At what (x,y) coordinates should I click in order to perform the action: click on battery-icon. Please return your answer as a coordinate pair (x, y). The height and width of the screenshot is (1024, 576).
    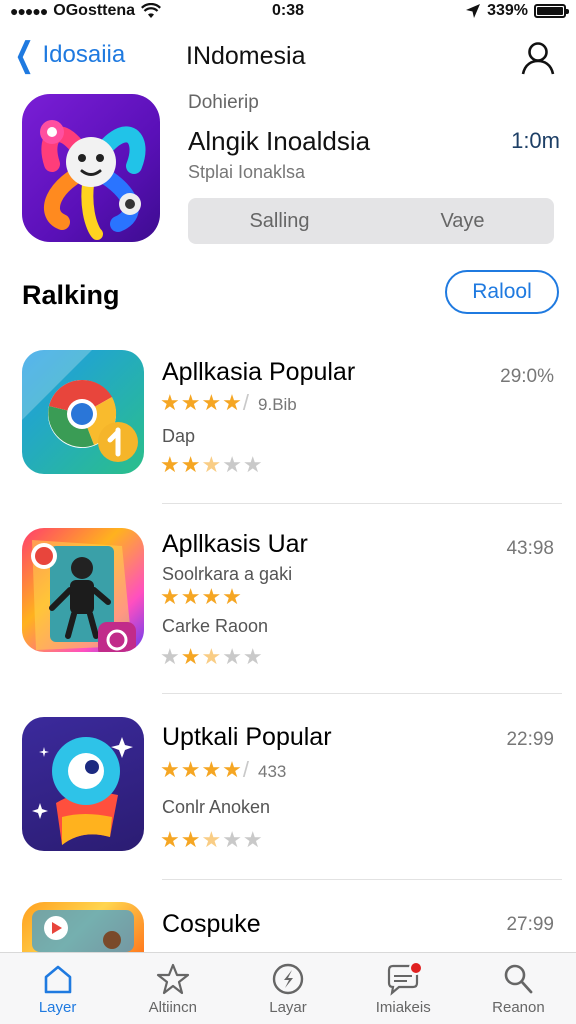
    Looking at the image, I should click on (551, 11).